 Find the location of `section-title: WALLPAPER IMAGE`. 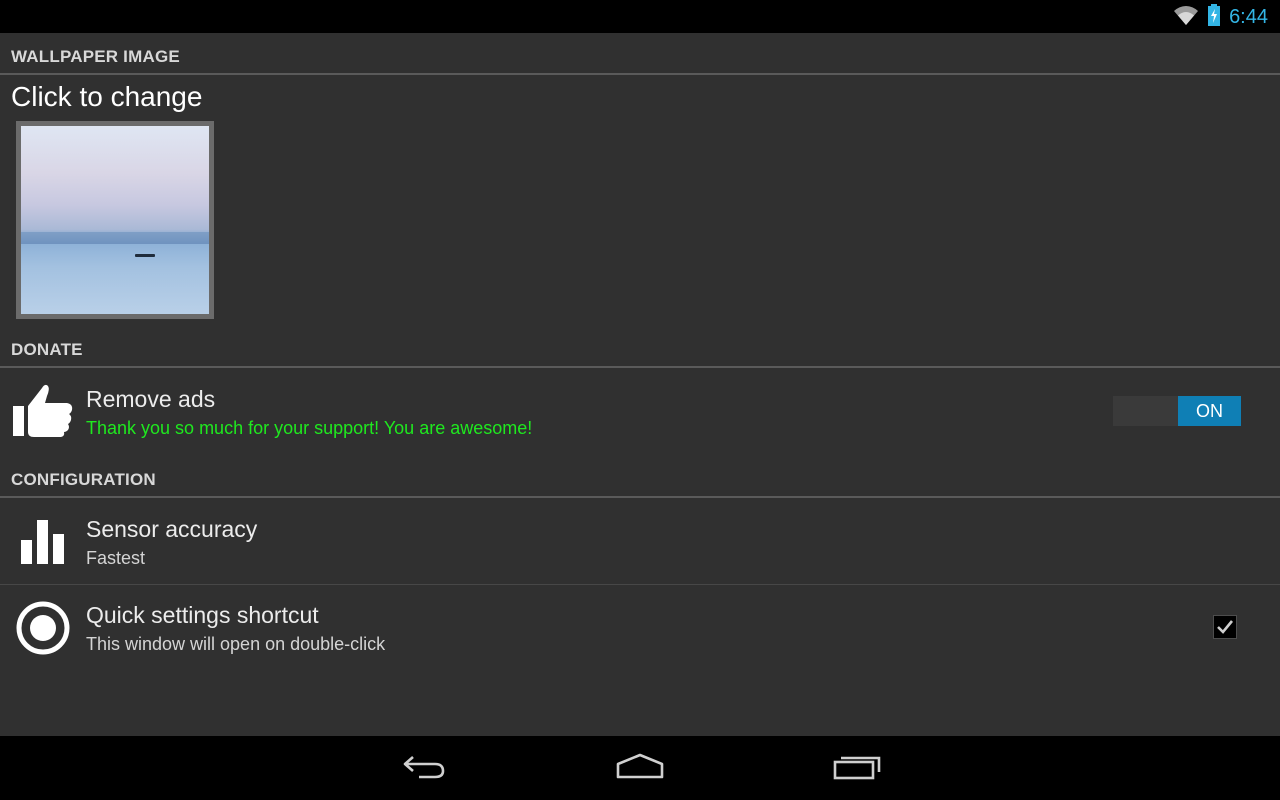

section-title: WALLPAPER IMAGE is located at coordinates (95, 56).